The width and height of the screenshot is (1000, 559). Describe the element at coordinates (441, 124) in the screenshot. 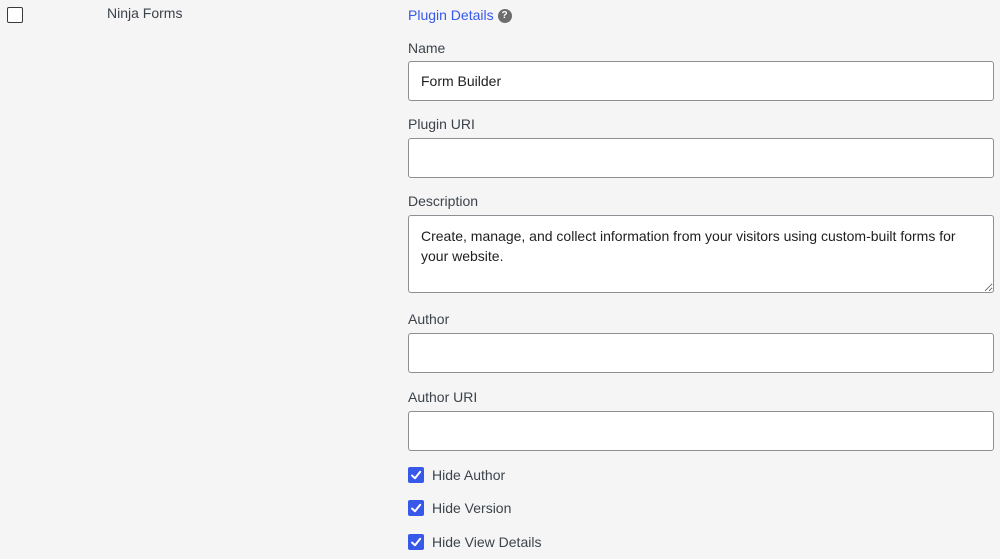

I see `plugin-uri-label: Plugin URI` at that location.